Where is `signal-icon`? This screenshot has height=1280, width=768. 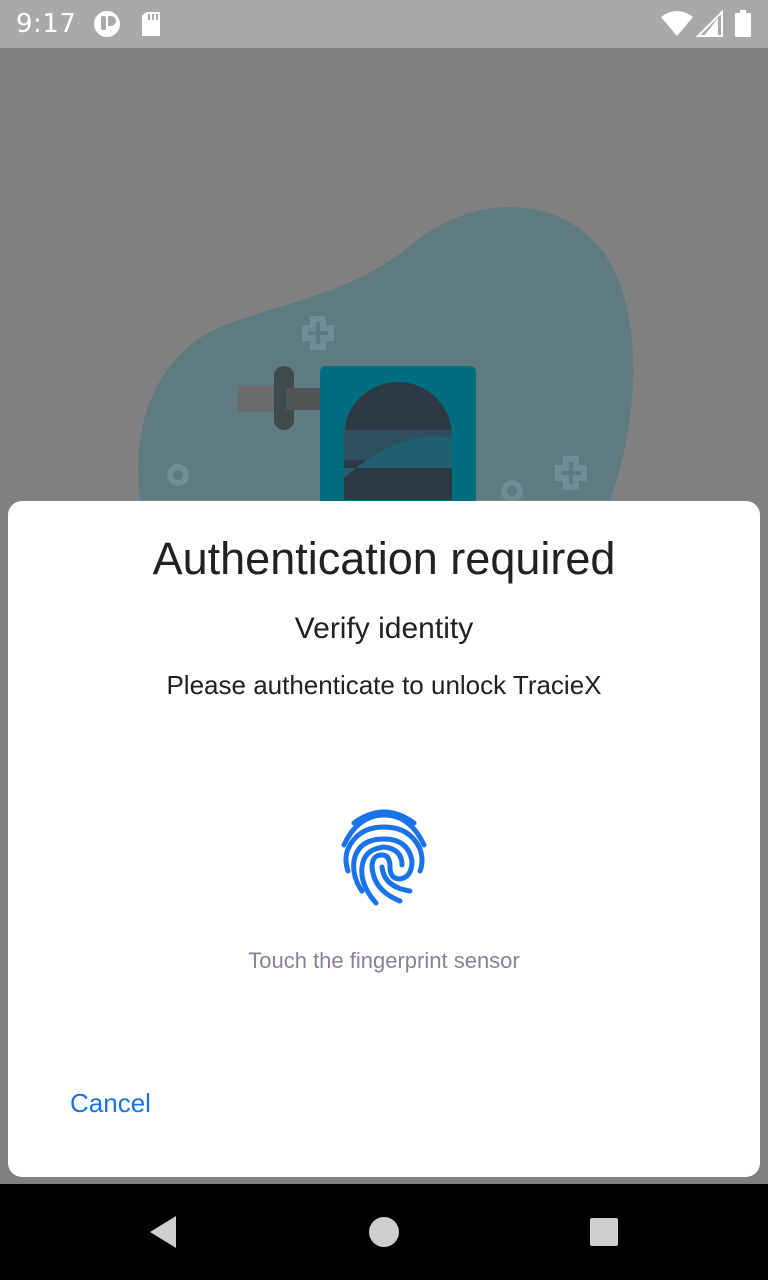 signal-icon is located at coordinates (709, 26).